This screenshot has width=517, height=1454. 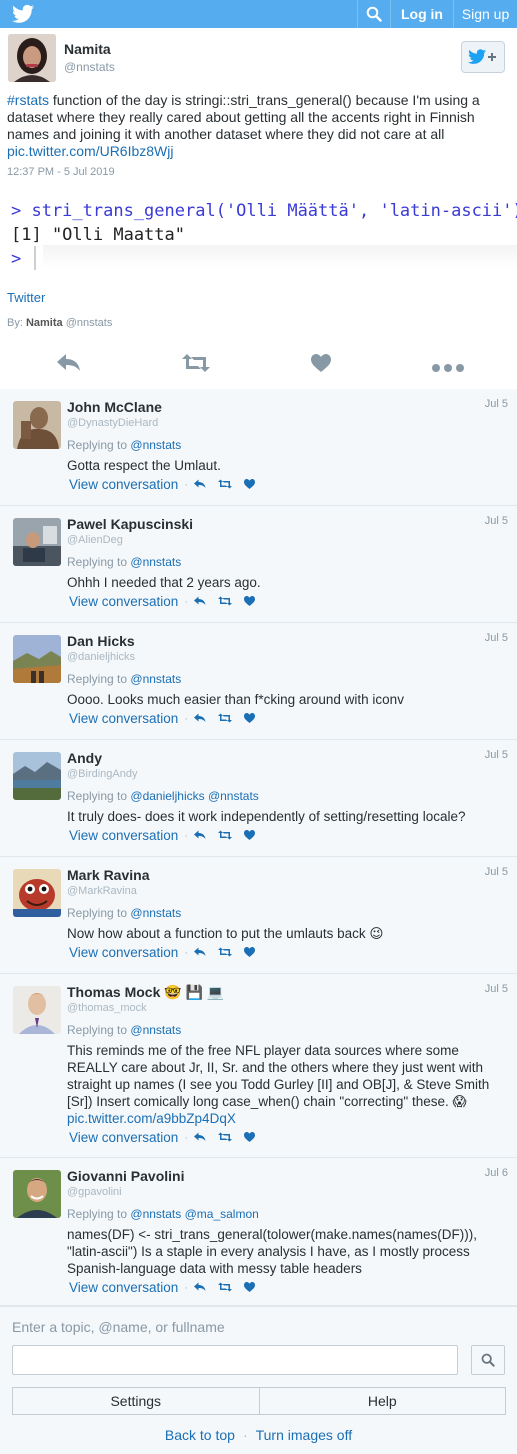 I want to click on tweet-timestamp: 12:37 PM - 5 Jul 2019, so click(x=61, y=172).